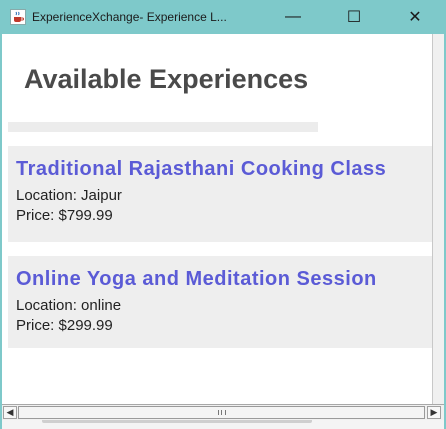 This screenshot has width=446, height=429. I want to click on vertical-scrollbar, so click(438, 219).